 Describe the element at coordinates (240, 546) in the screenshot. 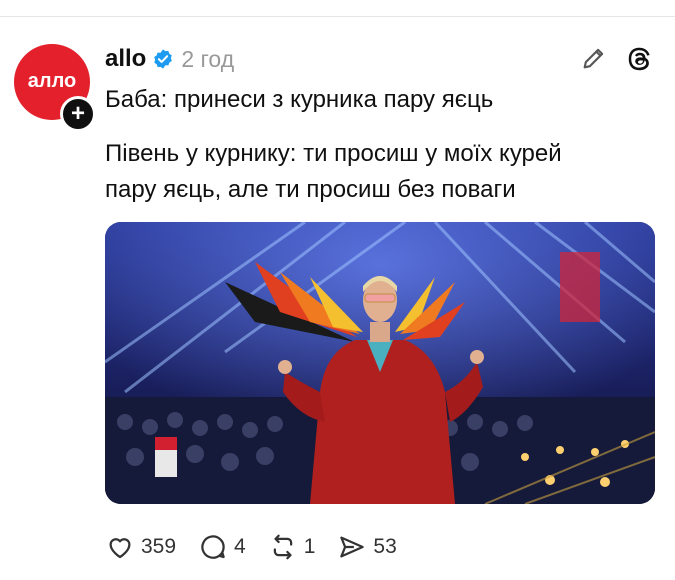

I see `reply-count: 4` at that location.